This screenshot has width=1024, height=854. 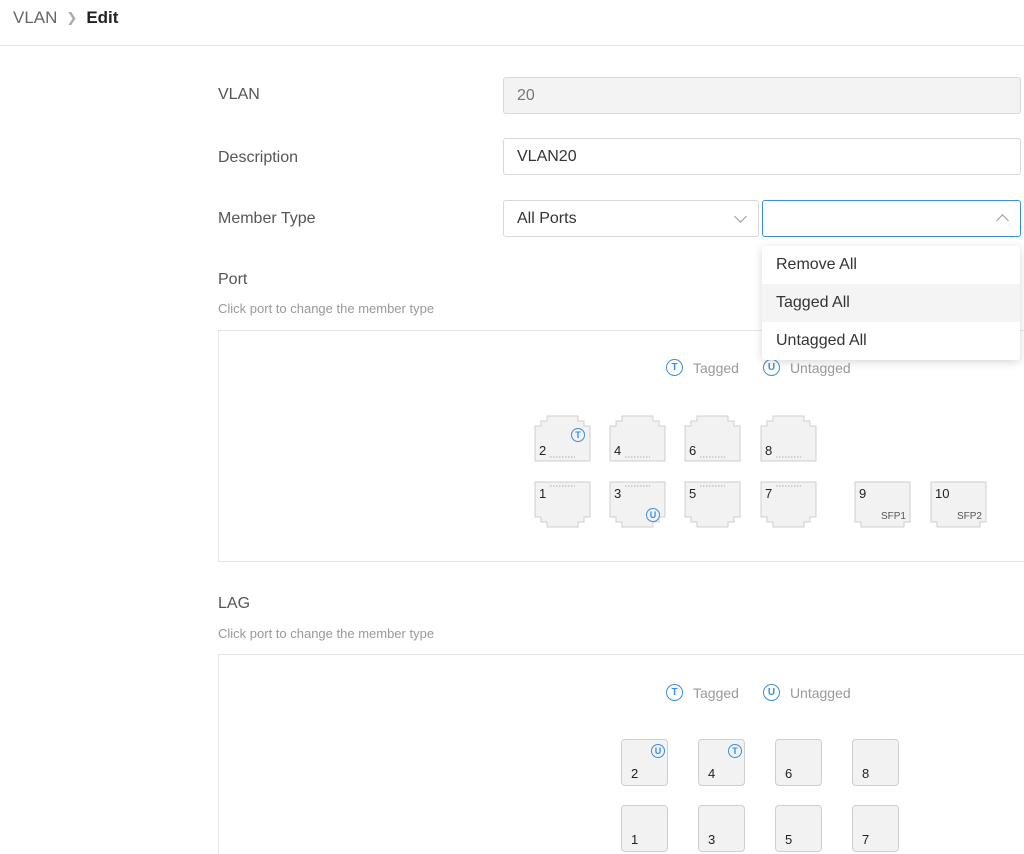 I want to click on lag-2: 2U, so click(x=644, y=762).